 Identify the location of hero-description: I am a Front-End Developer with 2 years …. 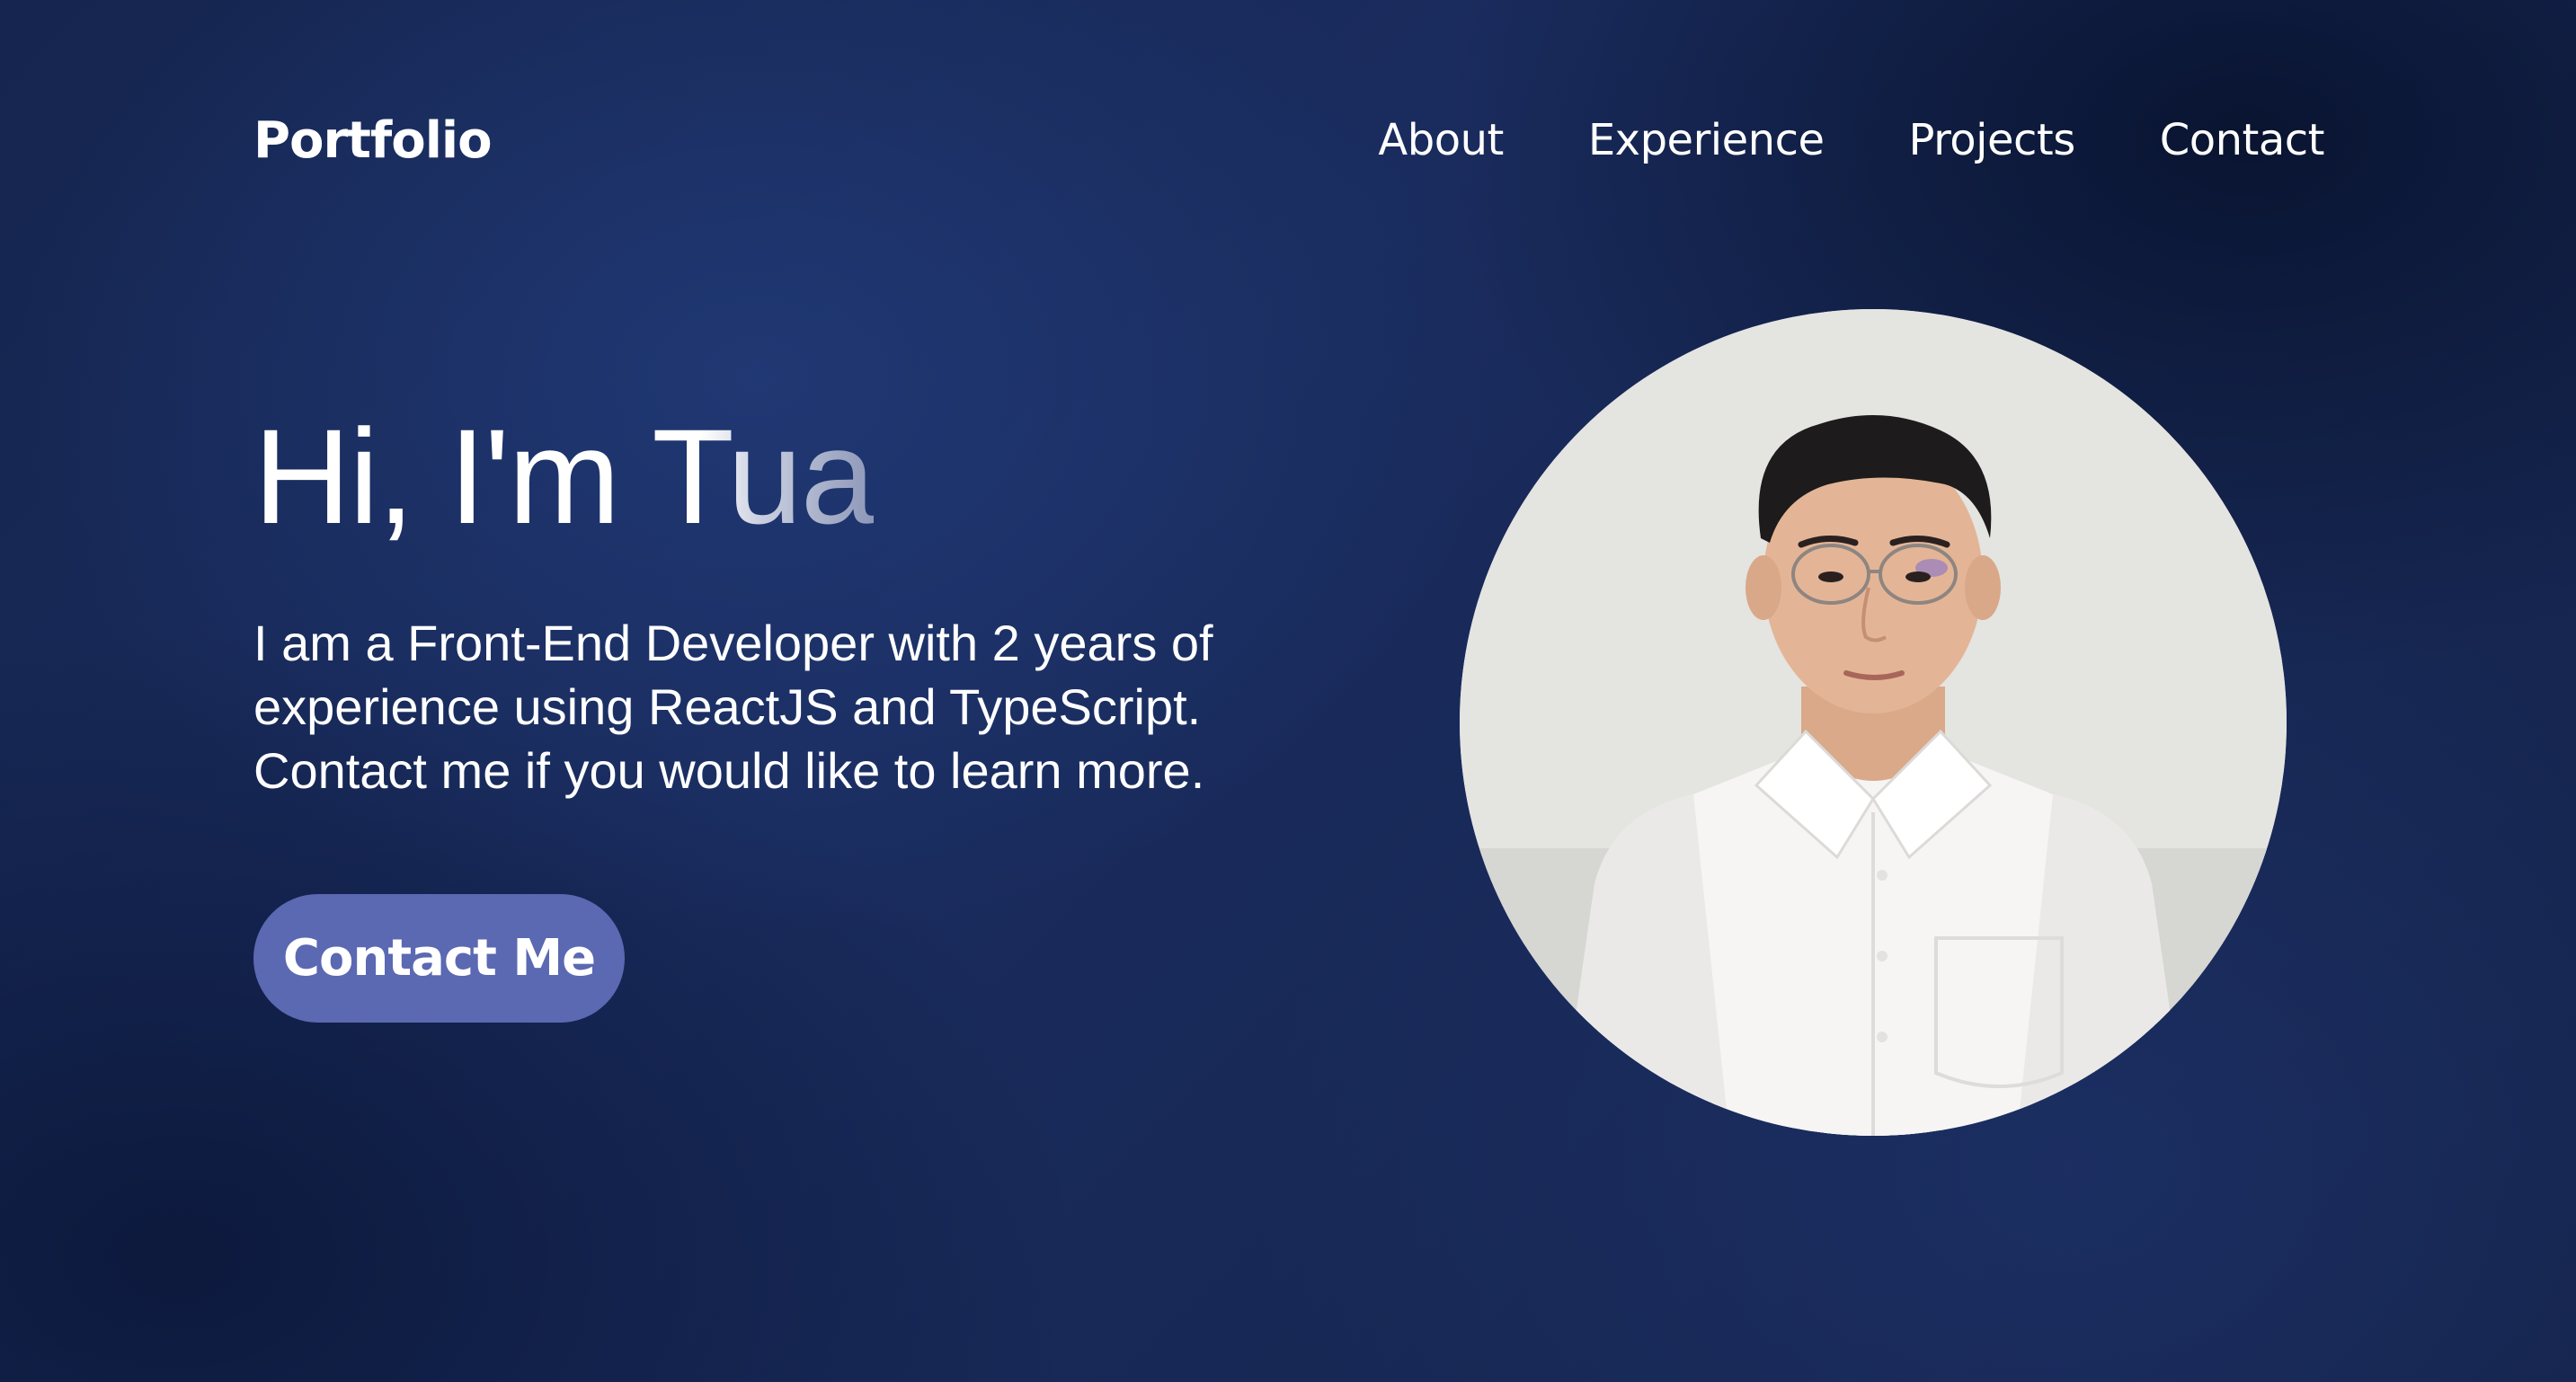
(733, 707).